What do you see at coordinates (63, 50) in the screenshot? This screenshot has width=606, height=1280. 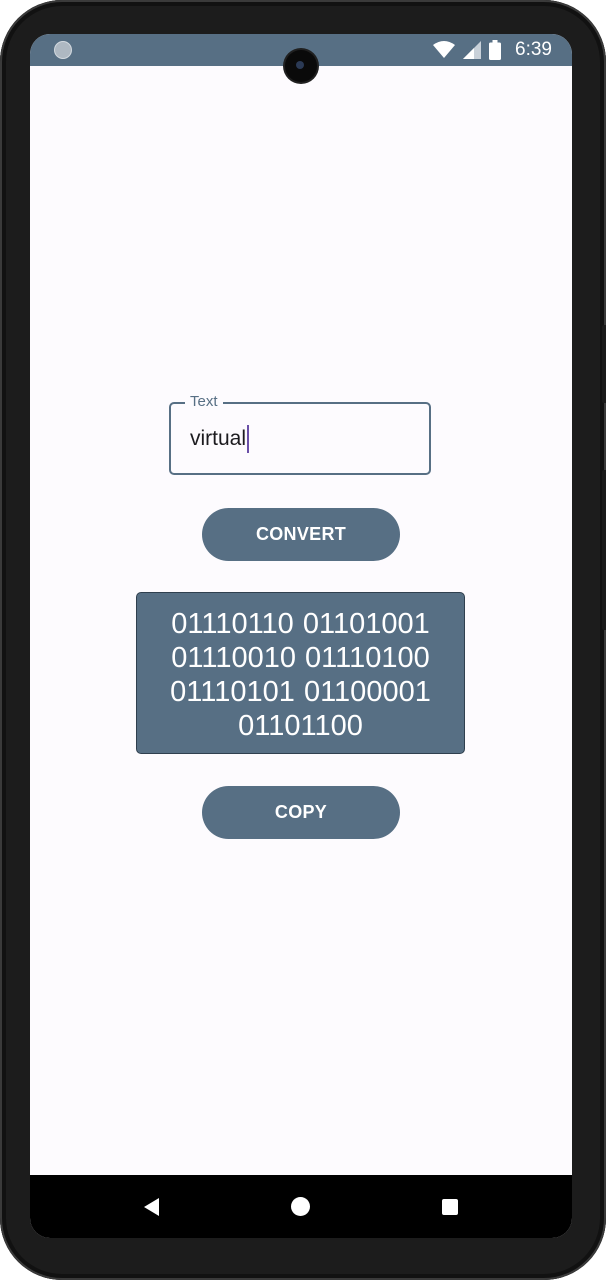 I see `circle-icon` at bounding box center [63, 50].